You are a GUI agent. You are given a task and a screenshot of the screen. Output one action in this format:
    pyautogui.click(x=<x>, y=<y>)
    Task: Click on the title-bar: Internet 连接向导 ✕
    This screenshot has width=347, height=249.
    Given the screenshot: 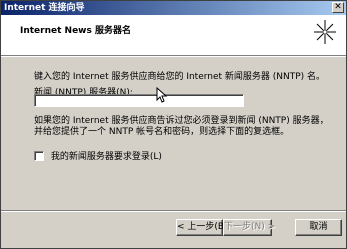 What is the action you would take?
    pyautogui.click(x=173, y=8)
    